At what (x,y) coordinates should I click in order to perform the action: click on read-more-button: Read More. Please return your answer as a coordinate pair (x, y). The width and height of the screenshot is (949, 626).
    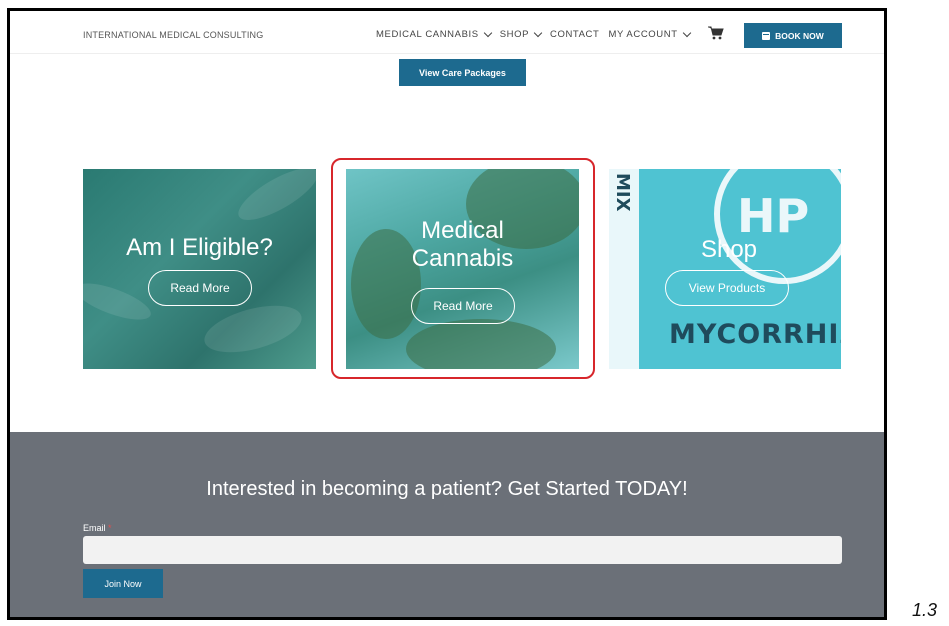
    Looking at the image, I should click on (200, 288).